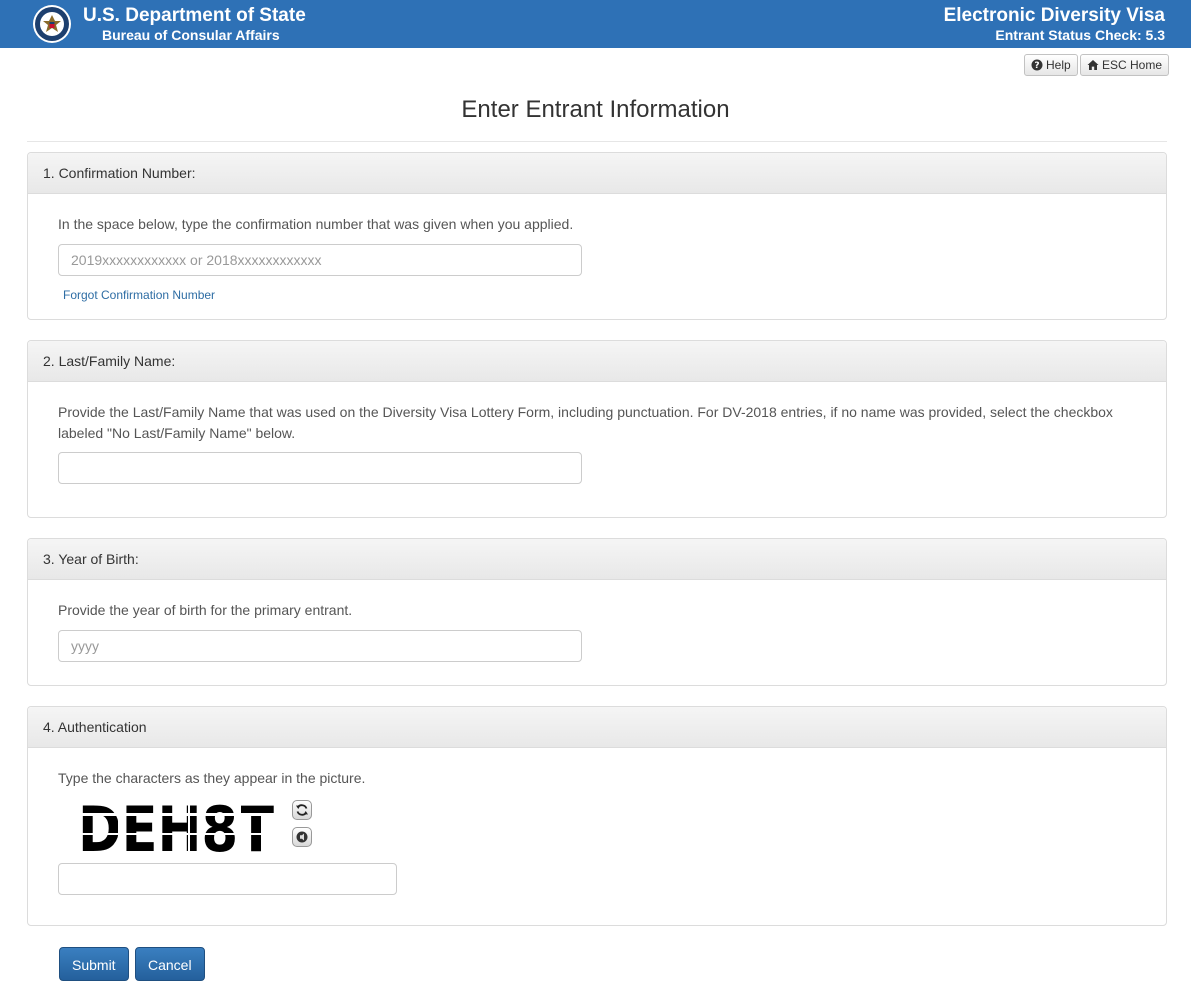 This screenshot has width=1191, height=999. Describe the element at coordinates (227, 879) in the screenshot. I see `captcha-input` at that location.